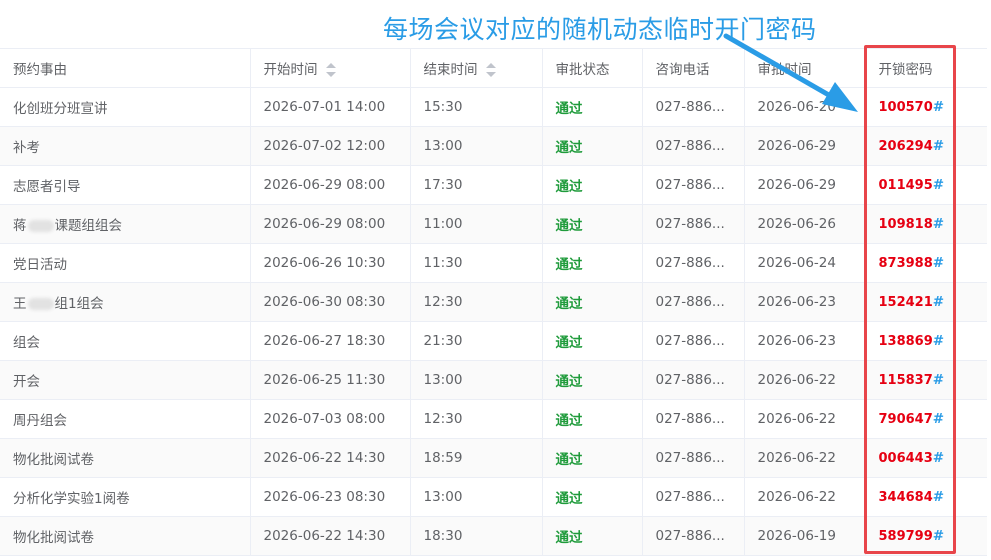 This screenshot has height=560, width=991. I want to click on unlock-password: 344684, so click(905, 497).